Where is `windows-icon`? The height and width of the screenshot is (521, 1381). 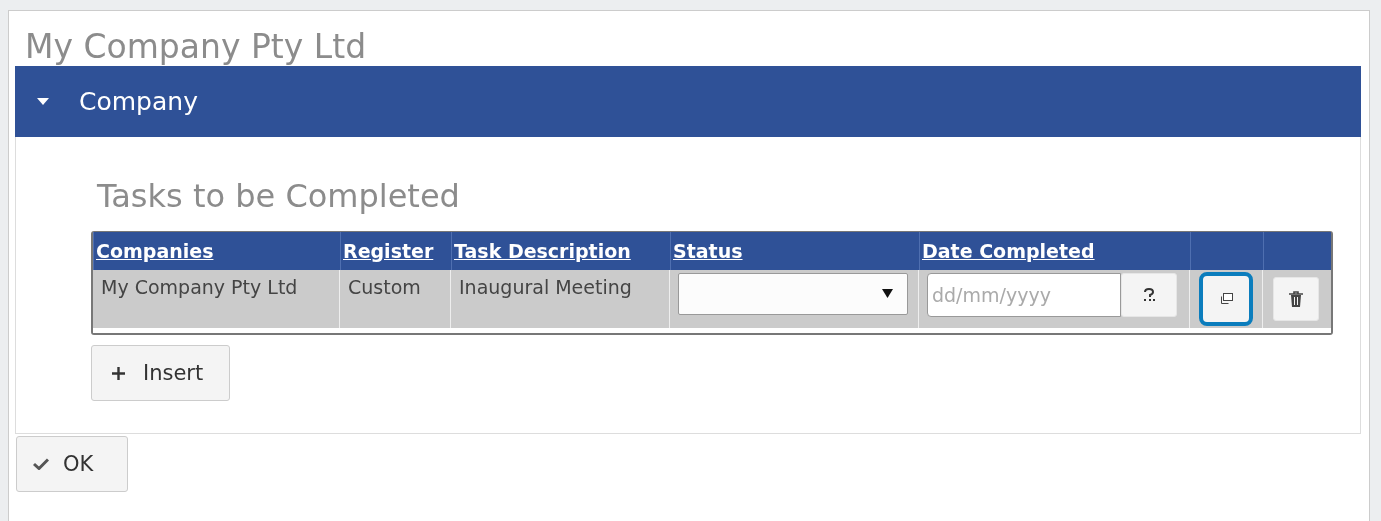 windows-icon is located at coordinates (1226, 299).